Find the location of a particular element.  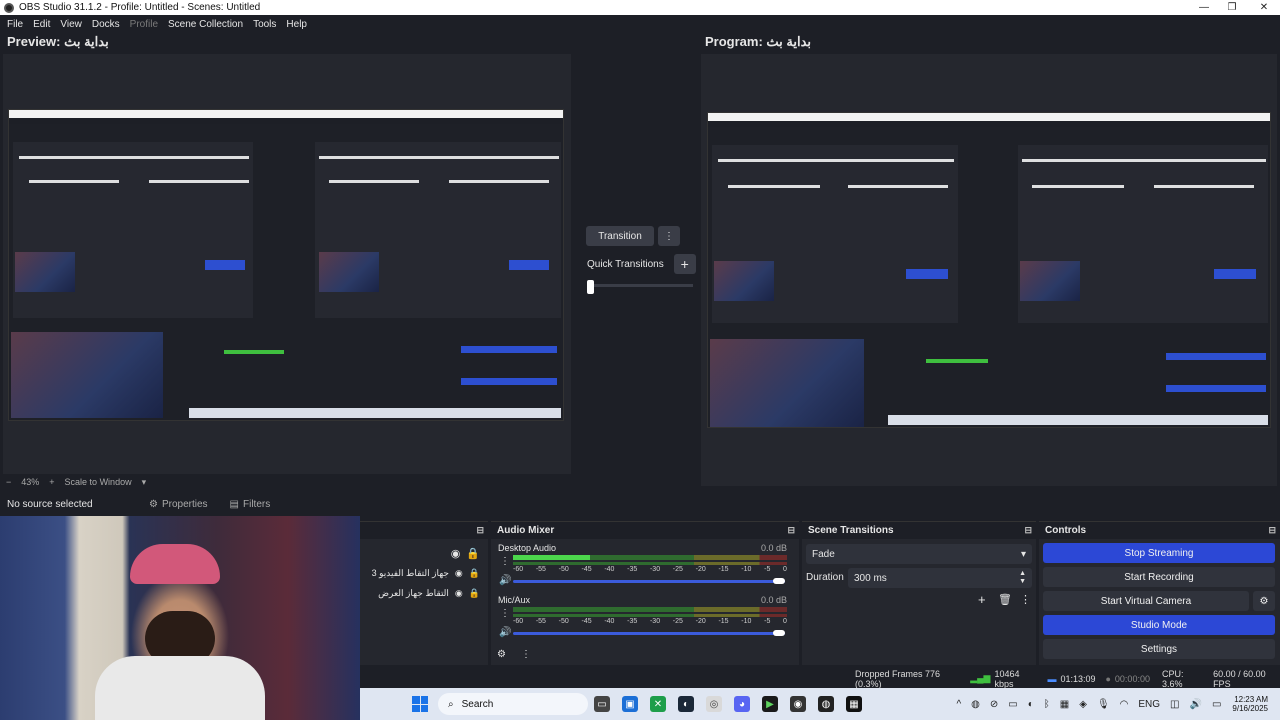

volume-icon: 🔊 is located at coordinates (1196, 704).